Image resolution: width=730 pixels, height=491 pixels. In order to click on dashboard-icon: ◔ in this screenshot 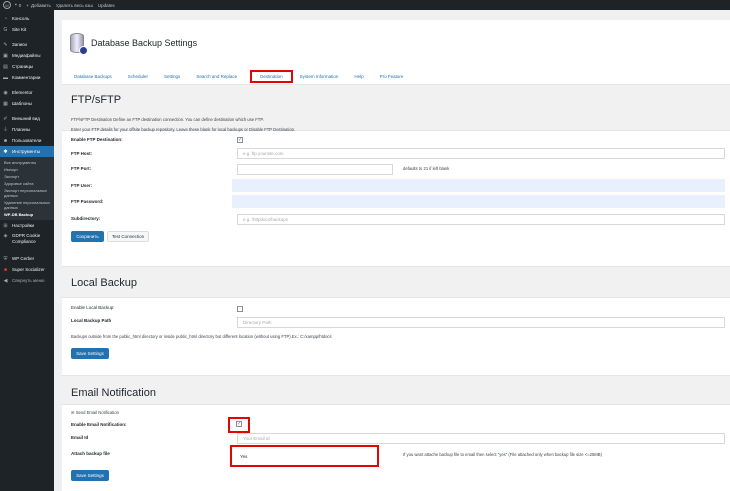, I will do `click(5, 18)`.